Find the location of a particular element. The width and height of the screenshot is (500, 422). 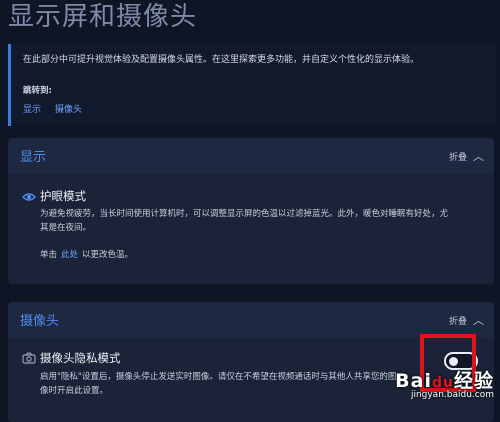

page-title: 显示屏和摄像头 is located at coordinates (103, 17).